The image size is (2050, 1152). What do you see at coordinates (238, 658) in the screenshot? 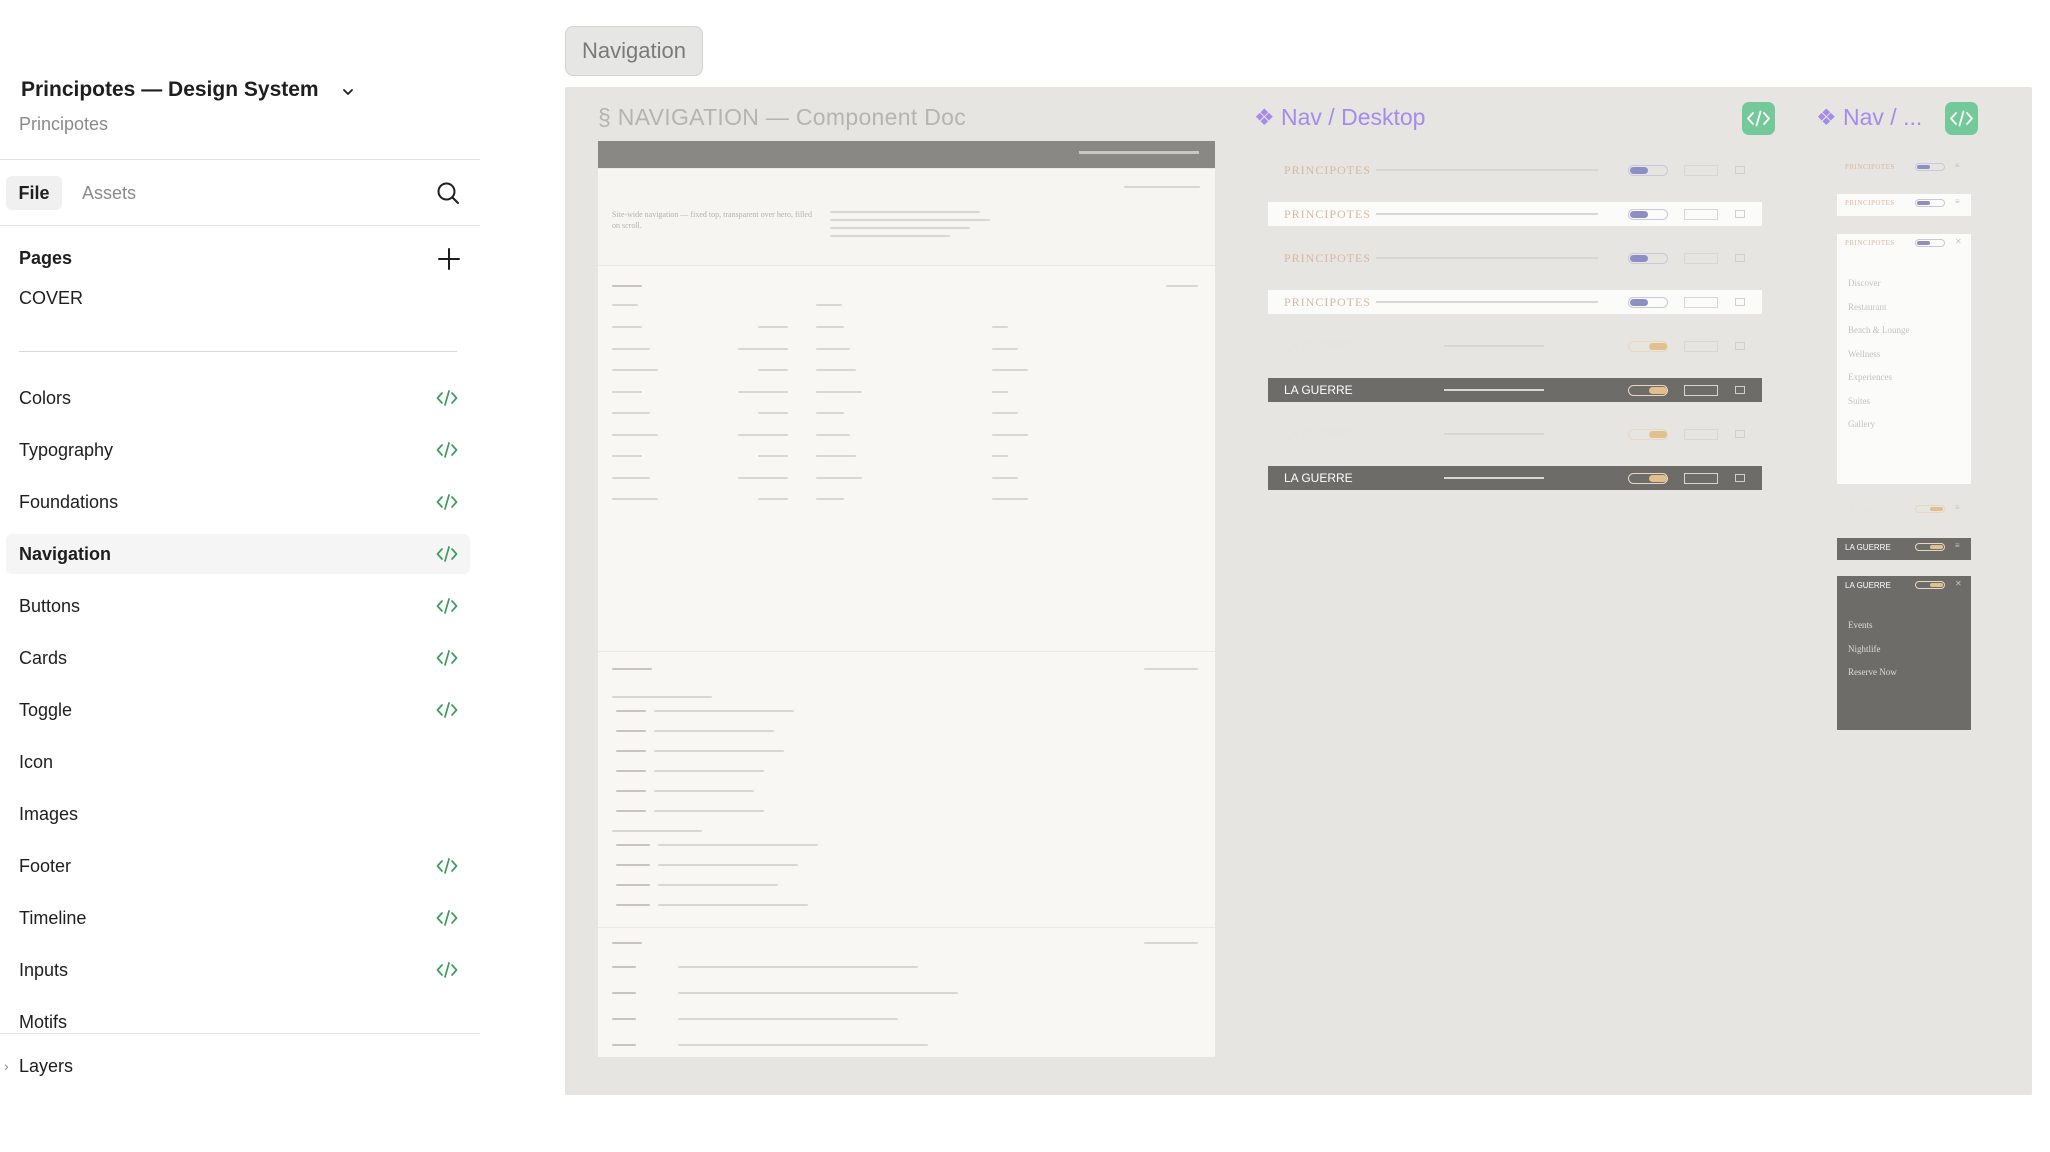
I see `page-item-cards: Cards` at bounding box center [238, 658].